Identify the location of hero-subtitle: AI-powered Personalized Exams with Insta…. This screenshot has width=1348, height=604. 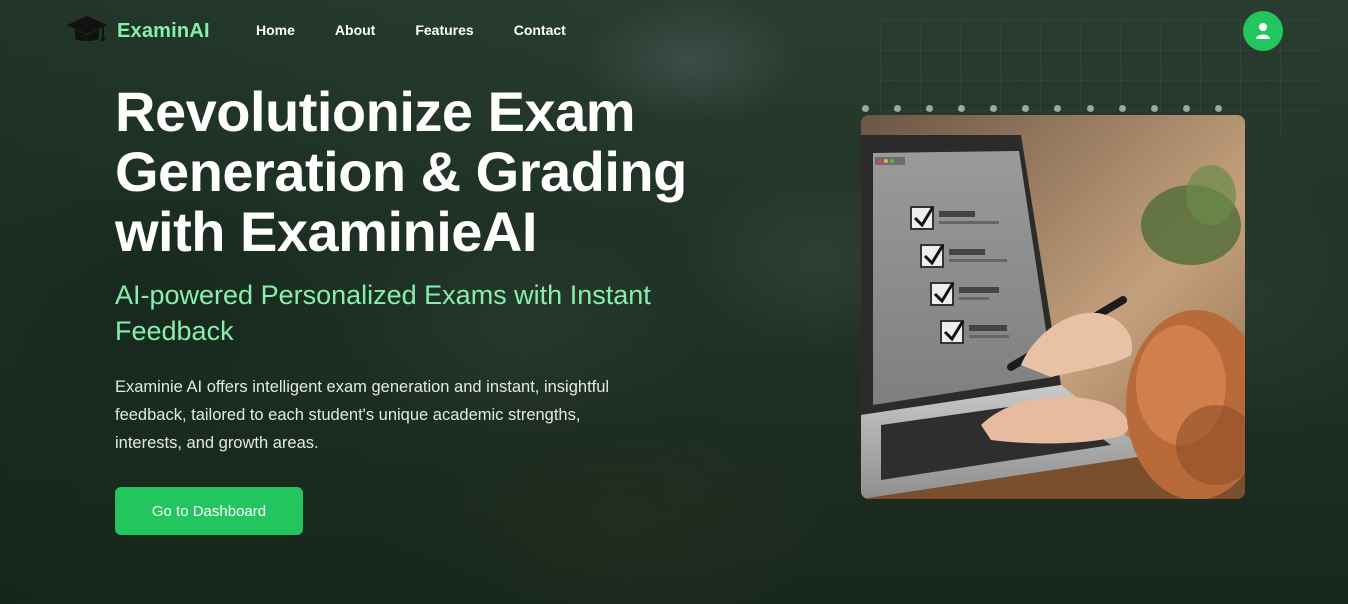
(383, 313).